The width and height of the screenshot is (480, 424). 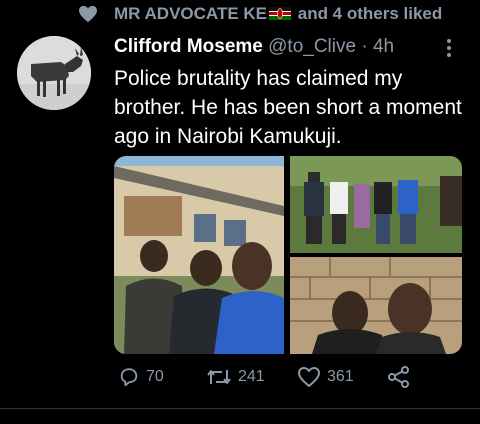 What do you see at coordinates (240, 408) in the screenshot?
I see `tweet-divider` at bounding box center [240, 408].